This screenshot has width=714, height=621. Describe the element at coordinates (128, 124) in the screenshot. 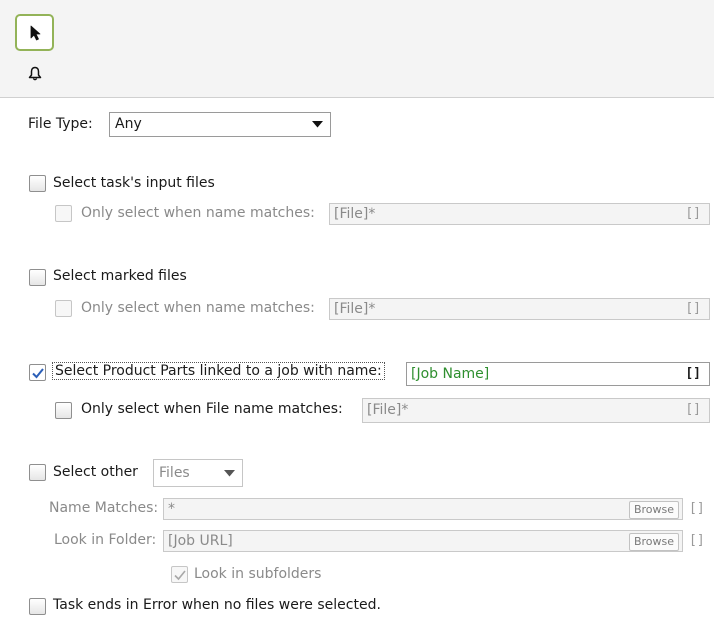

I see `file-type-value: Any` at that location.